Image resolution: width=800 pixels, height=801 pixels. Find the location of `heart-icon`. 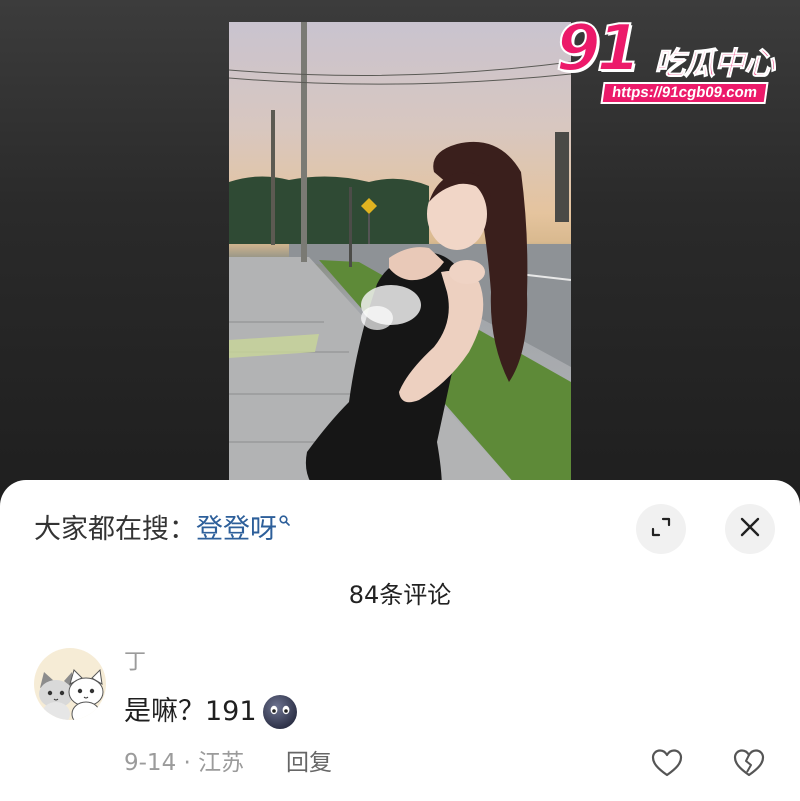

heart-icon is located at coordinates (667, 766).